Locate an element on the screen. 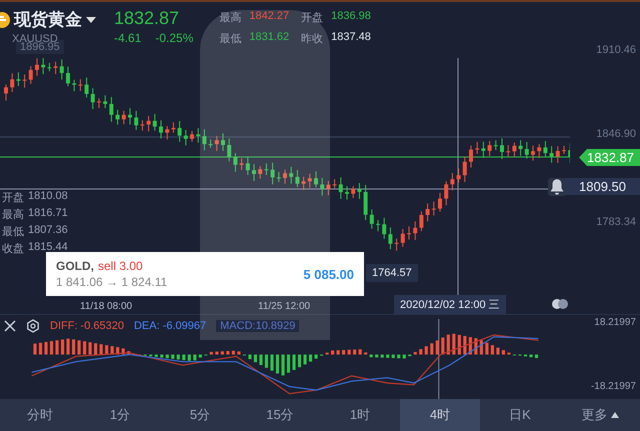 Image resolution: width=640 pixels, height=431 pixels. period-tab: 分时 is located at coordinates (40, 415).